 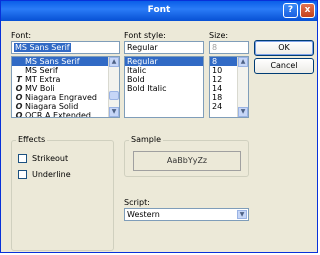 What do you see at coordinates (164, 47) in the screenshot?
I see `font-style-input: Regular` at bounding box center [164, 47].